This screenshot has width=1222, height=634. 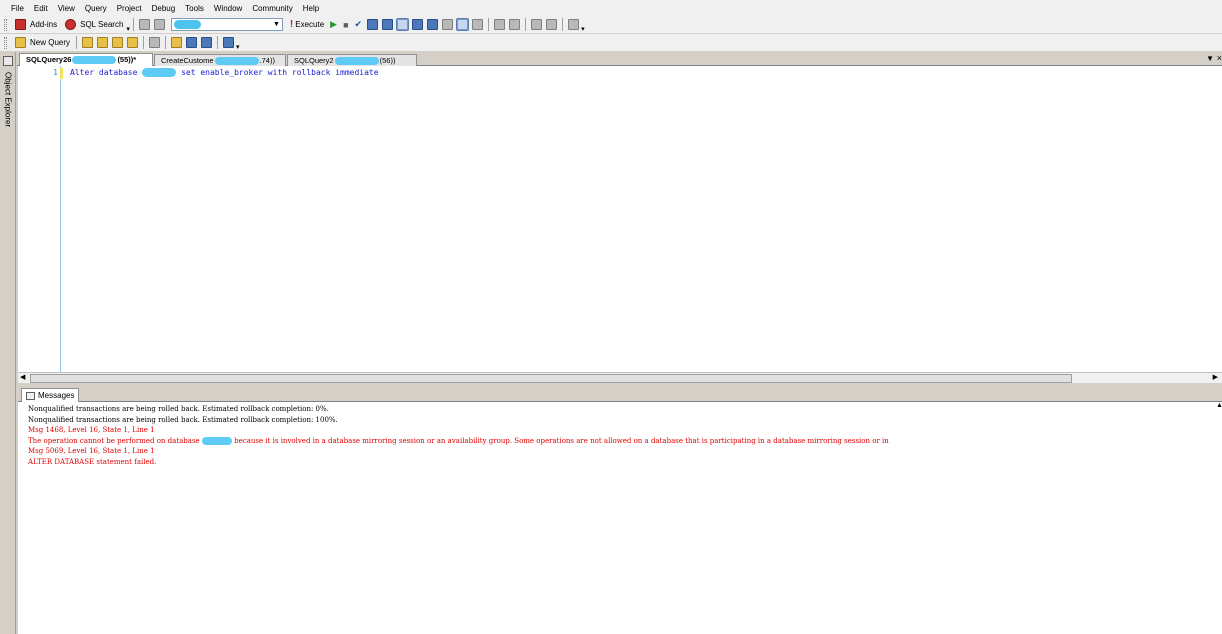 I want to click on menu-view: View, so click(x=66, y=8).